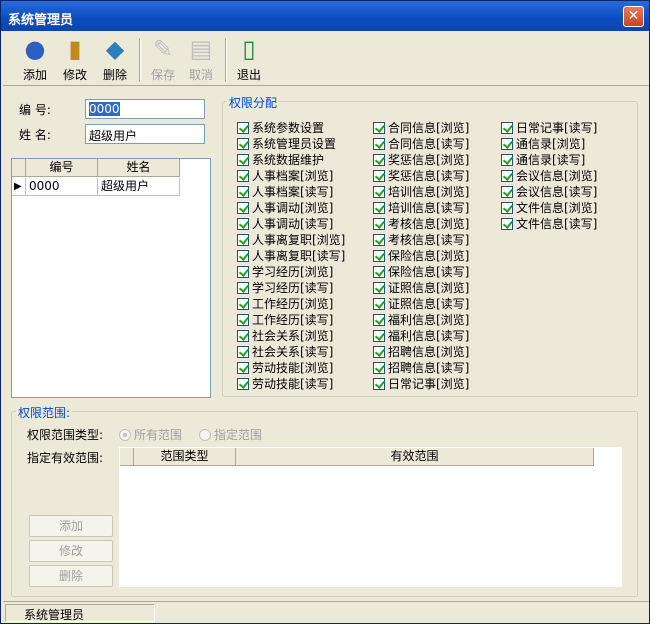  Describe the element at coordinates (291, 255) in the screenshot. I see `permission-checkbox: 人事离复职[读写]` at that location.